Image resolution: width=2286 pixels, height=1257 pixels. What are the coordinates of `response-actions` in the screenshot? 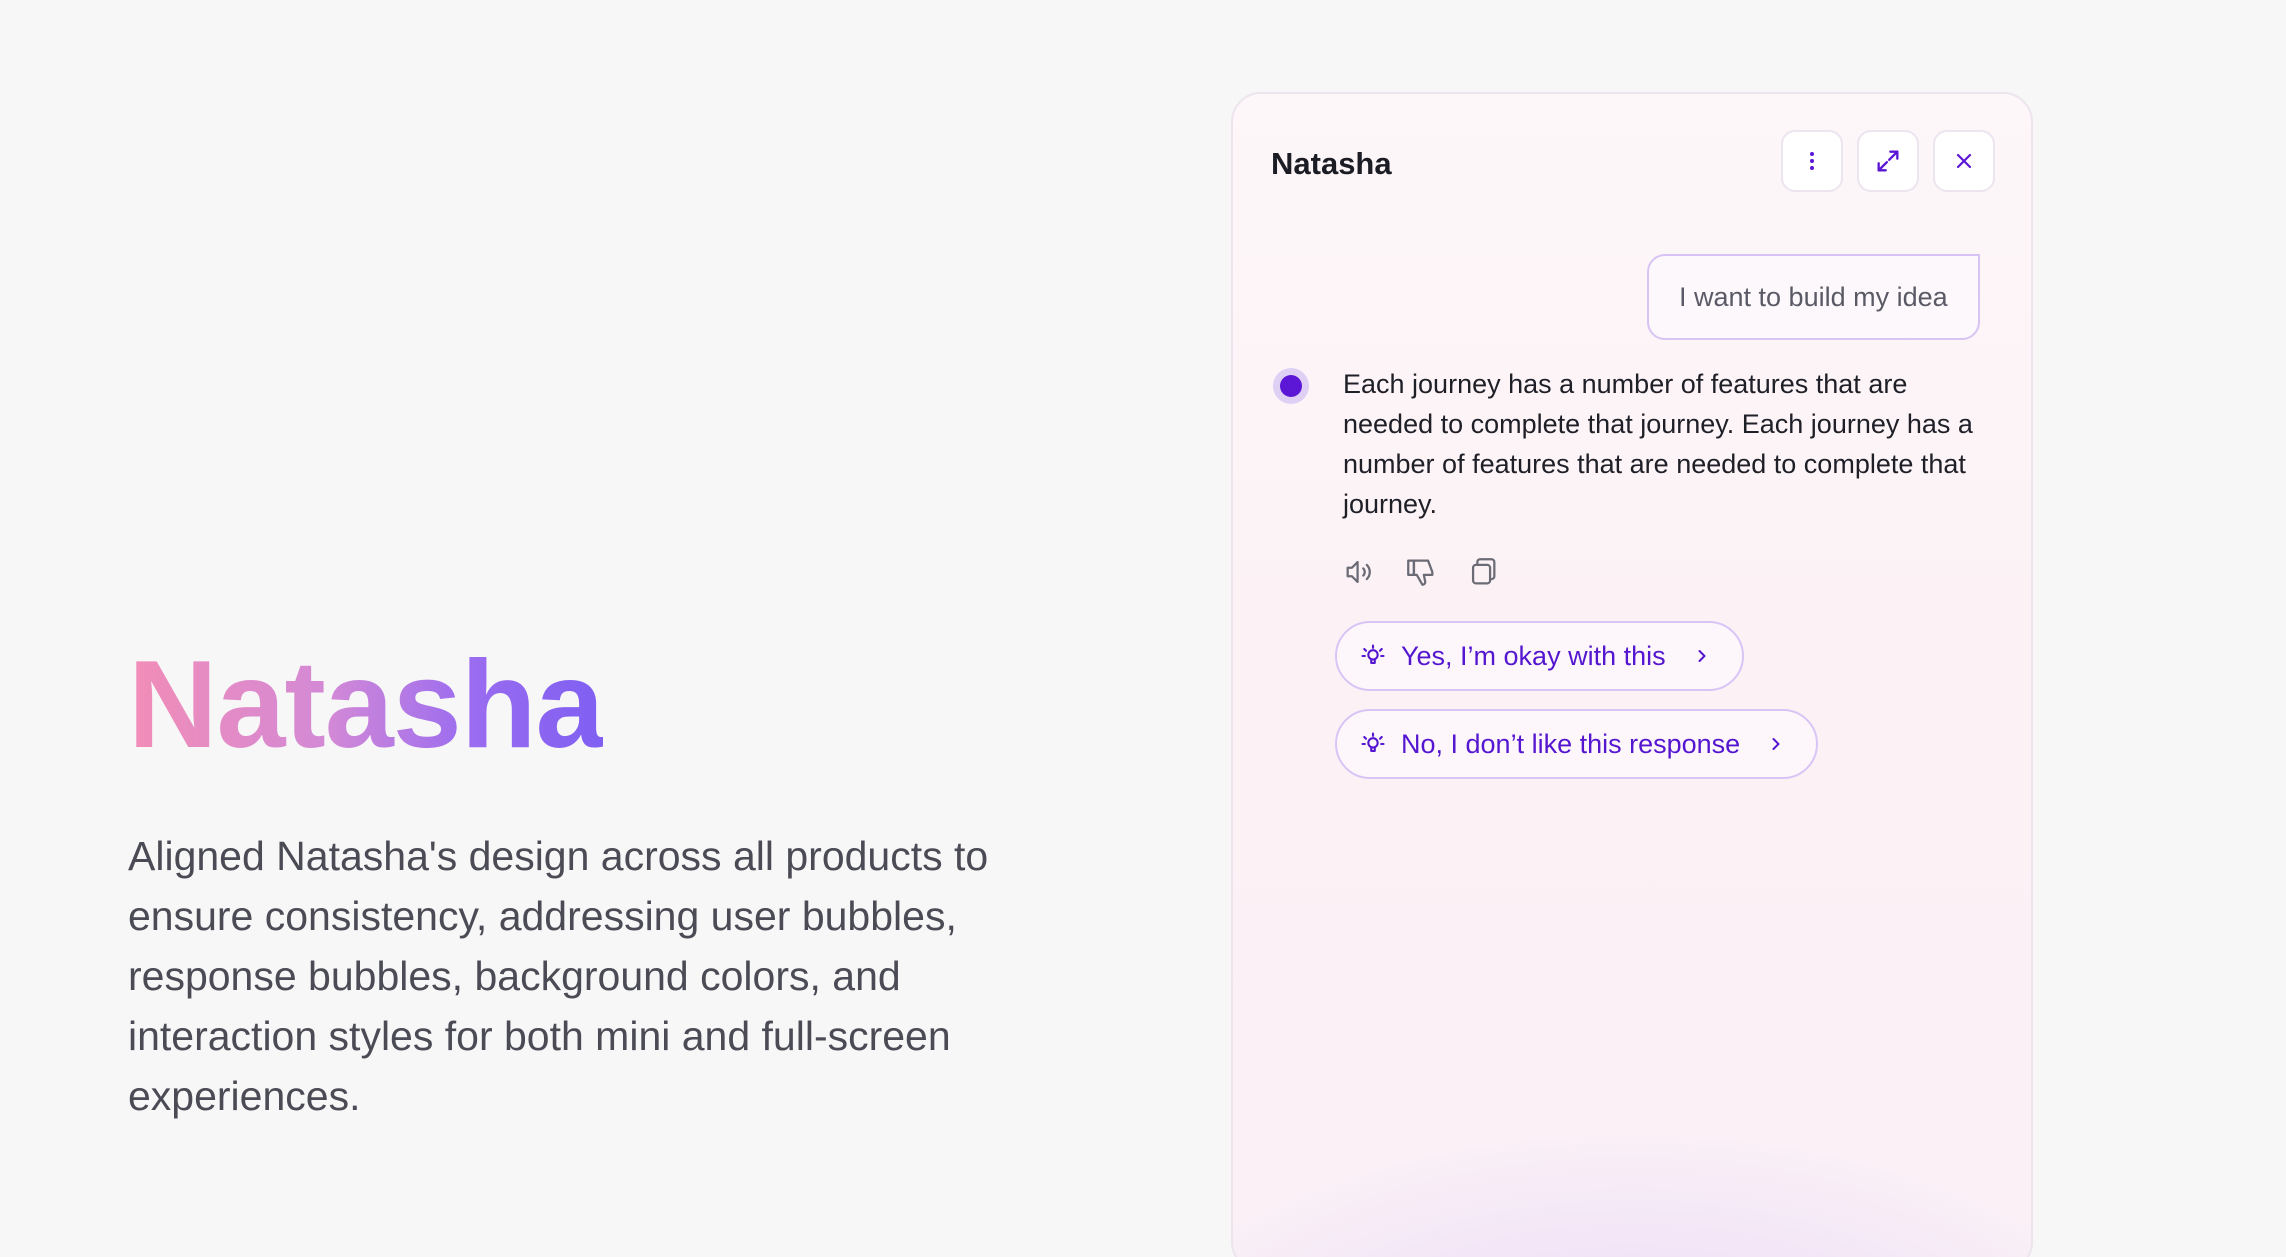 It's located at (1421, 572).